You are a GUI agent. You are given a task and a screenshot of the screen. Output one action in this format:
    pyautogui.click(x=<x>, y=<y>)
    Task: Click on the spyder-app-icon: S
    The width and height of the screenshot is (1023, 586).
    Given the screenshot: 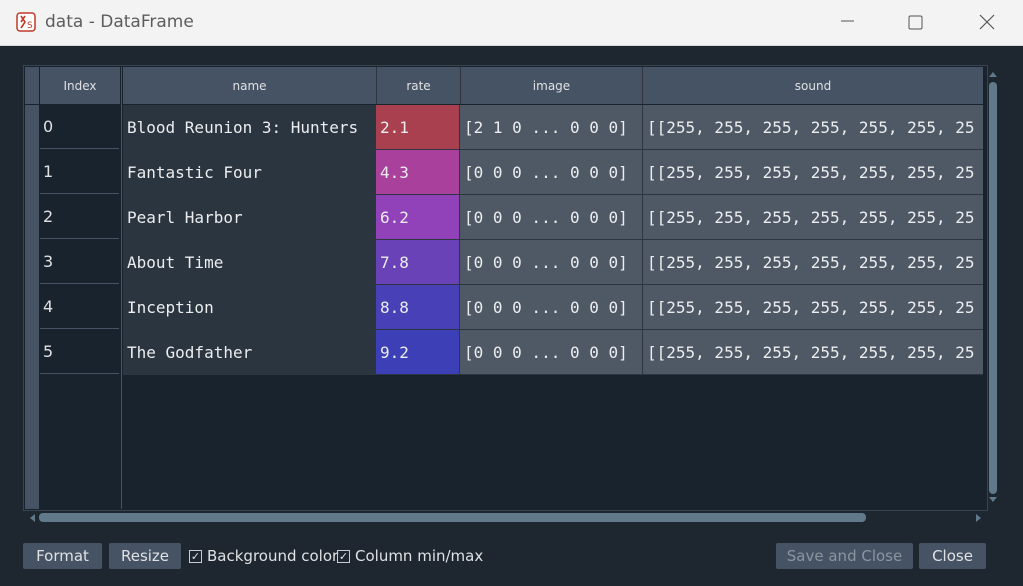 What is the action you would take?
    pyautogui.click(x=26, y=22)
    